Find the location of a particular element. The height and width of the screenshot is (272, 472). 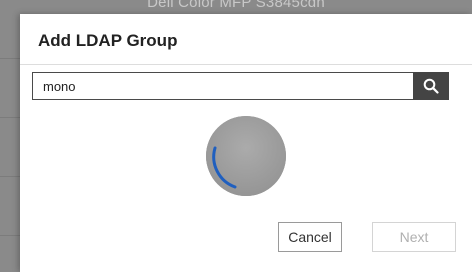

loading-spinner-icon is located at coordinates (246, 156).